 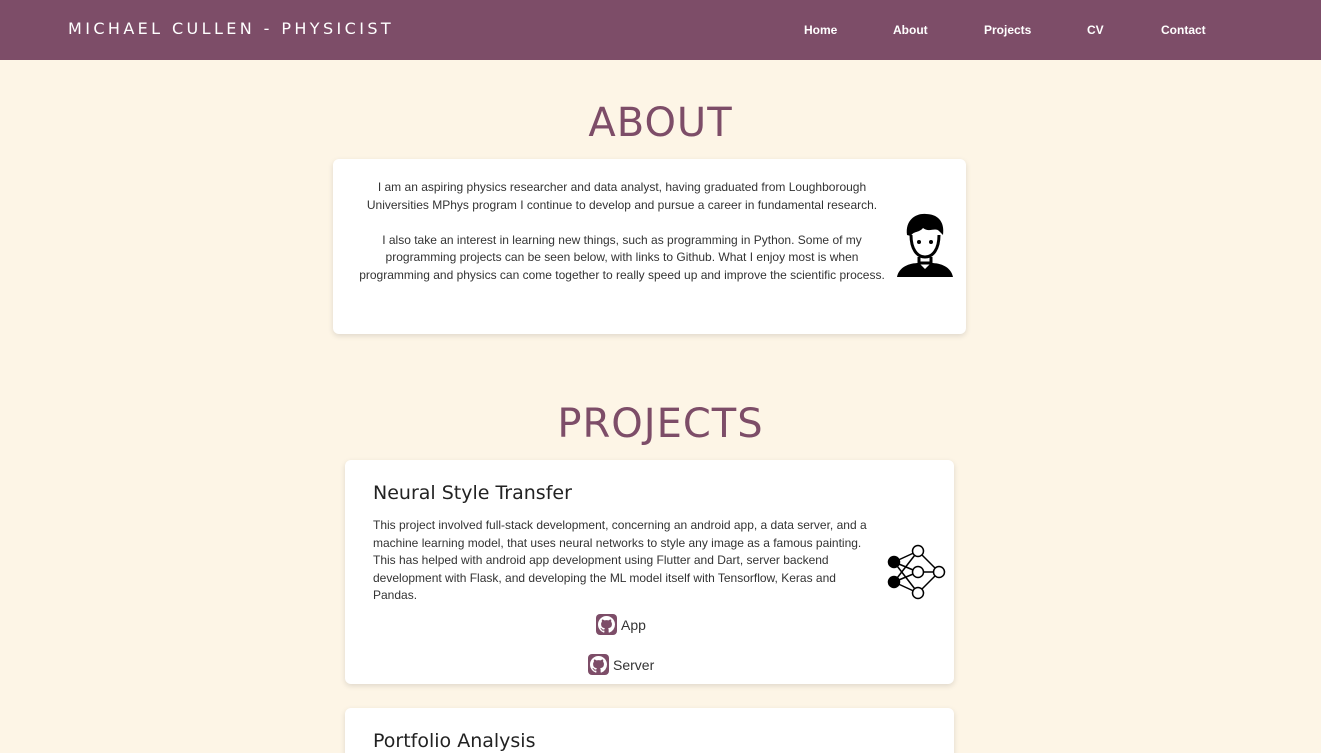 What do you see at coordinates (1183, 30) in the screenshot?
I see `nav-contact: Contact` at bounding box center [1183, 30].